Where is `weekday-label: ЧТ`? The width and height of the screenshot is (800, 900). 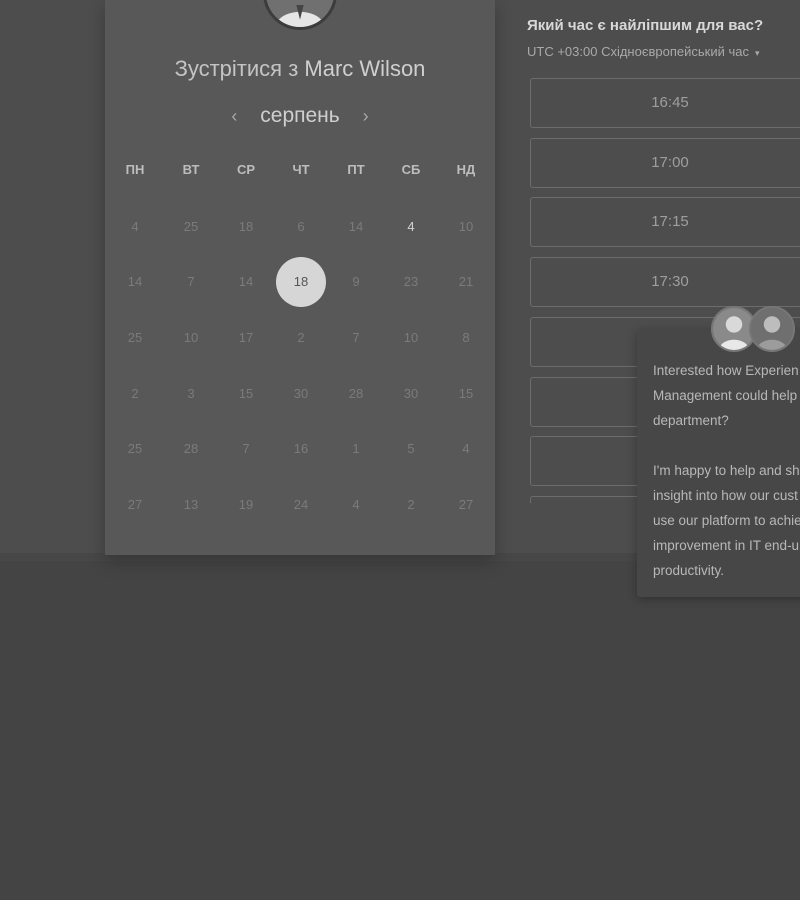 weekday-label: ЧТ is located at coordinates (301, 169).